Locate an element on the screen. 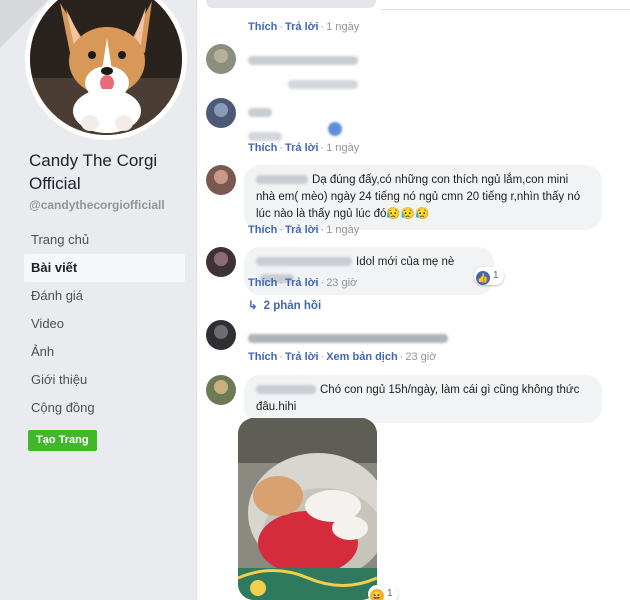 This screenshot has width=630, height=600. comment-actions: Thích · Trả lời · 23 giờ is located at coordinates (303, 283).